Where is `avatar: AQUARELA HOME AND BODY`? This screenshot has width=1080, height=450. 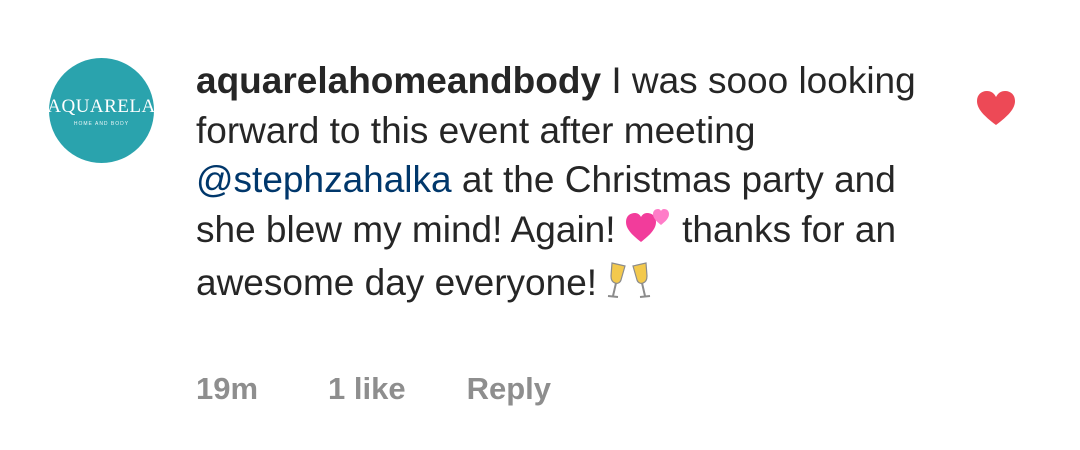
avatar: AQUARELA HOME AND BODY is located at coordinates (101, 110).